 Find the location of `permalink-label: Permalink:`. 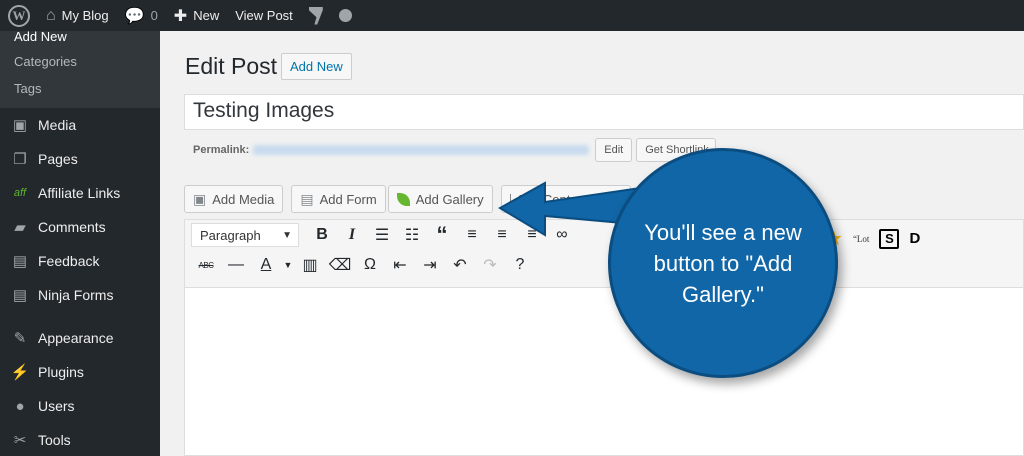

permalink-label: Permalink: is located at coordinates (221, 150).